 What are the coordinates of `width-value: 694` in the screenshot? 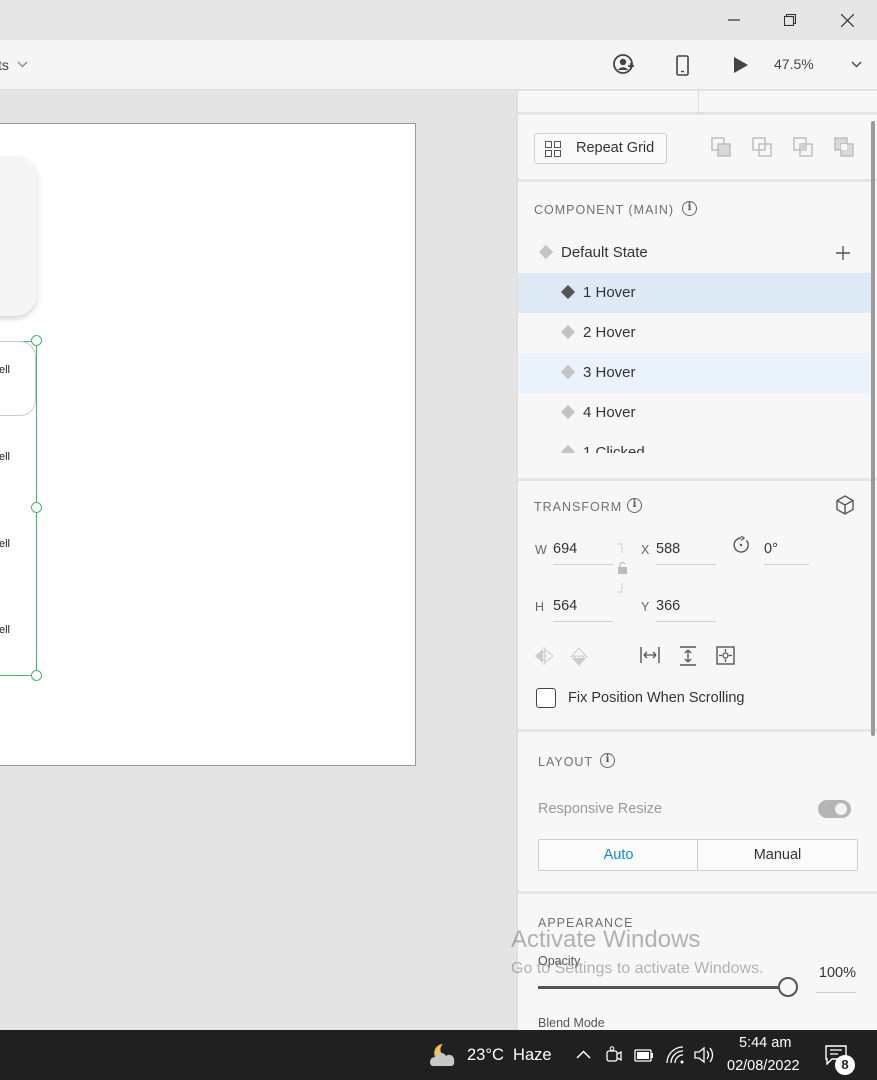 It's located at (565, 549).